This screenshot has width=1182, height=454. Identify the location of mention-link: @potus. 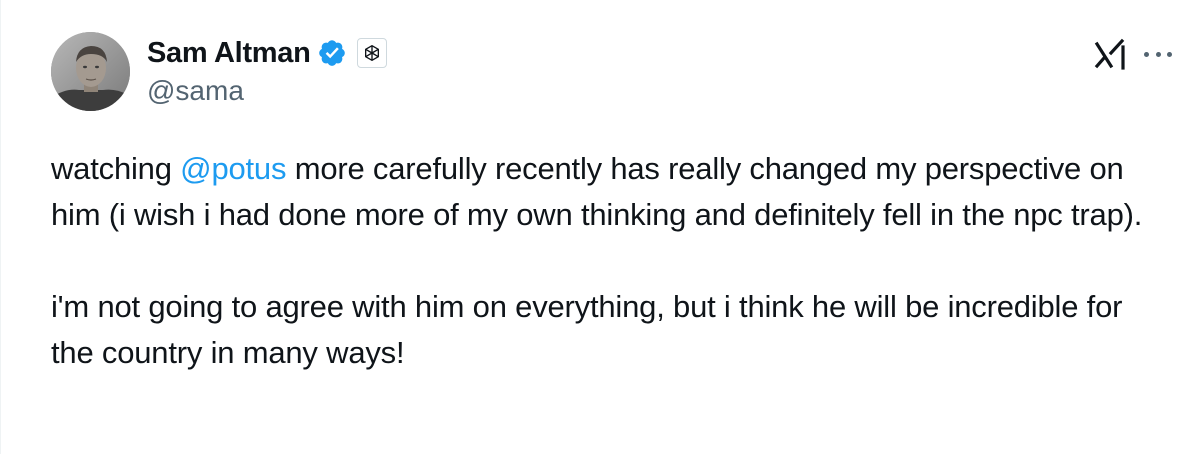
(233, 168).